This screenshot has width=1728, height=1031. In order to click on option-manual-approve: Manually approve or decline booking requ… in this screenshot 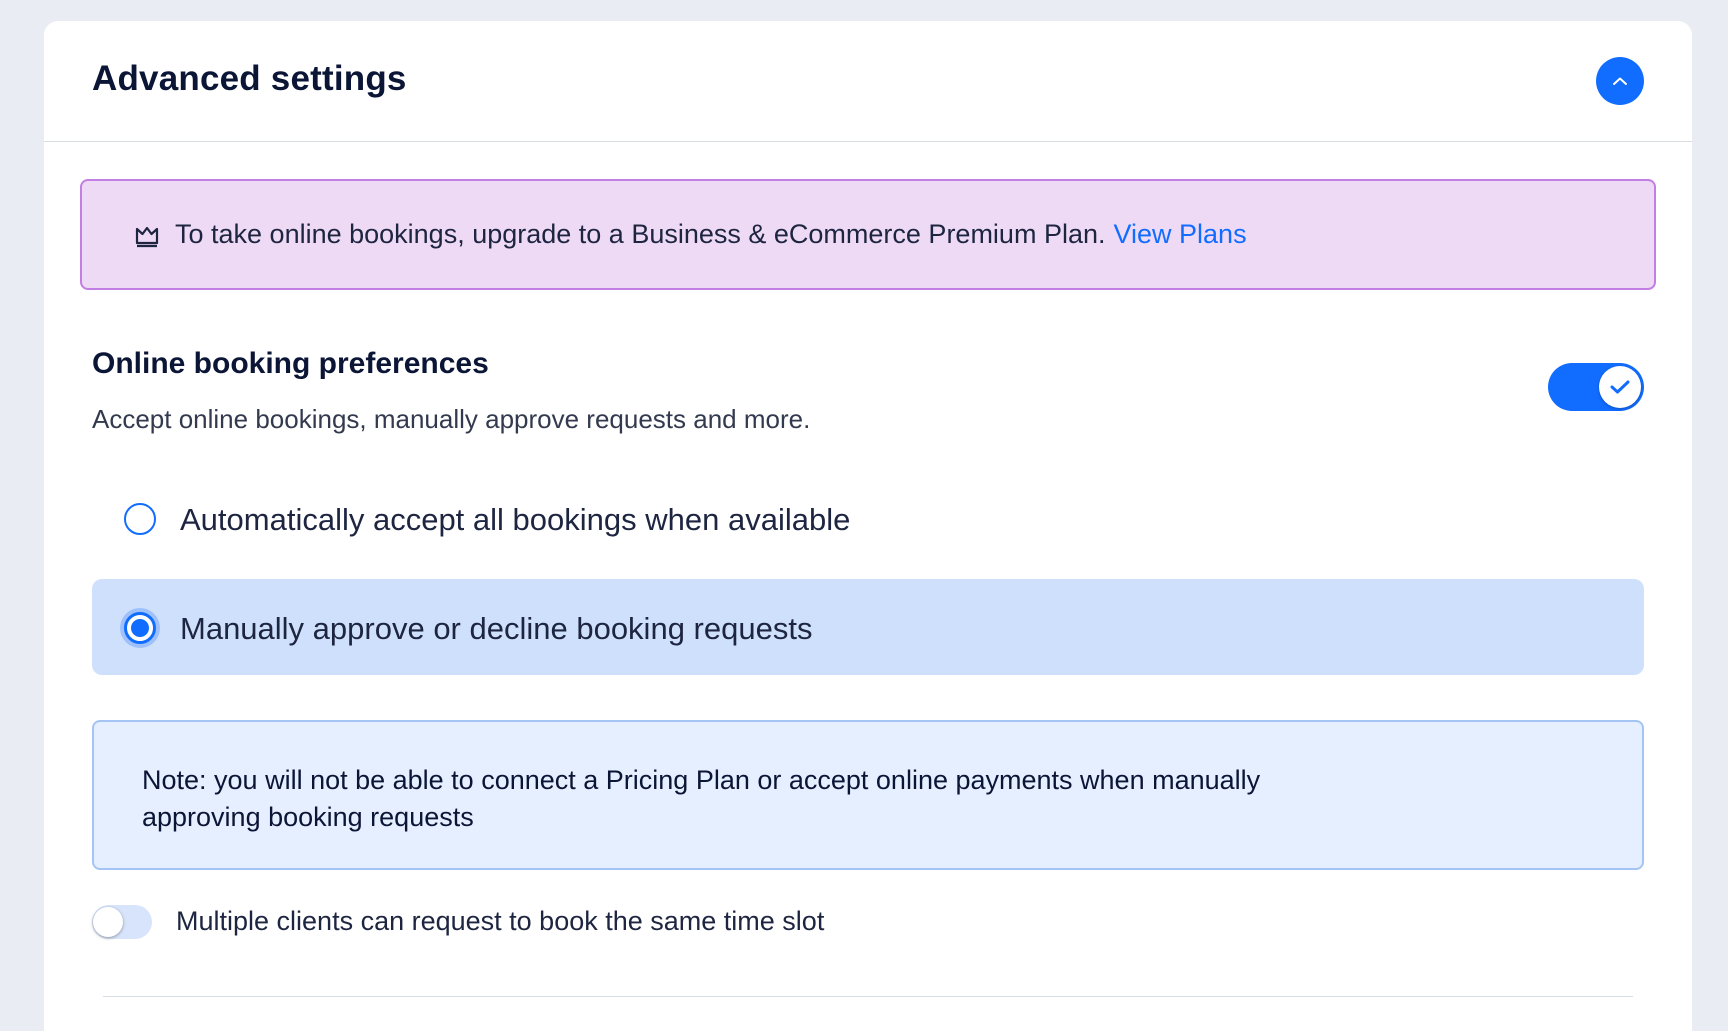, I will do `click(868, 627)`.